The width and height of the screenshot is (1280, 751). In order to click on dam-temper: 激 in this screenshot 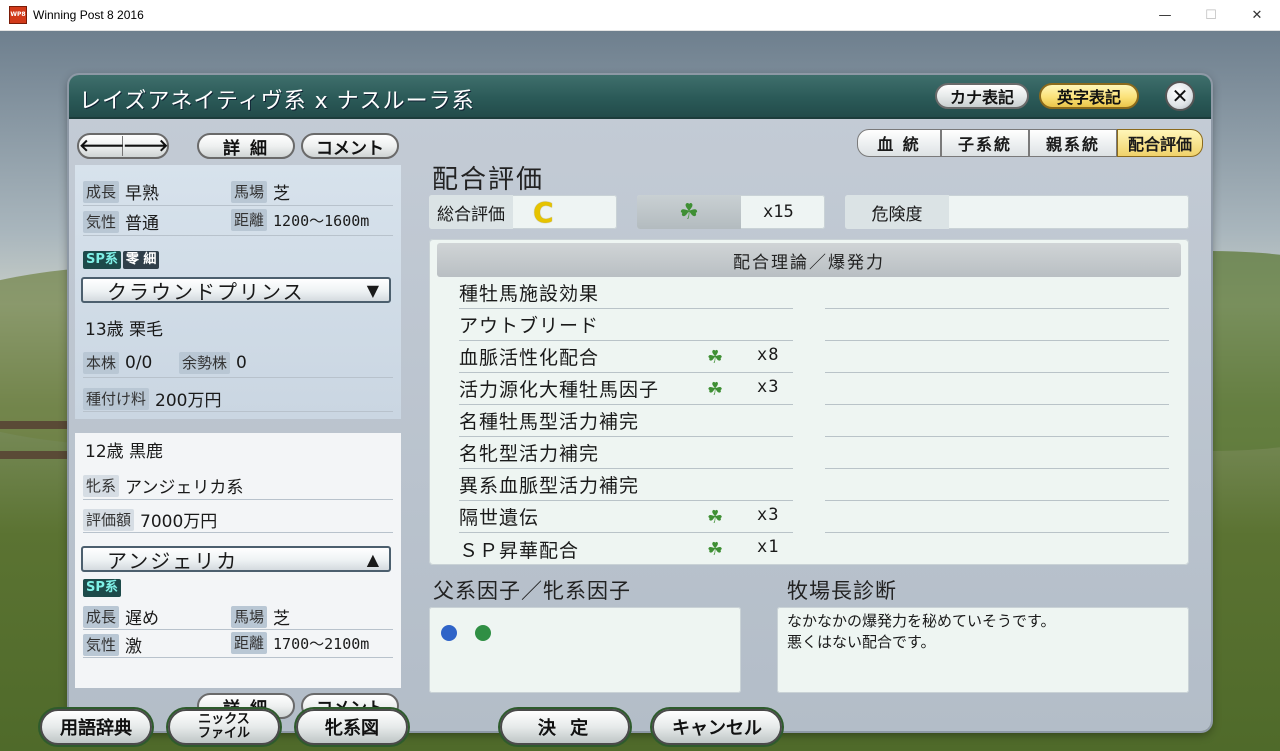, I will do `click(134, 647)`.